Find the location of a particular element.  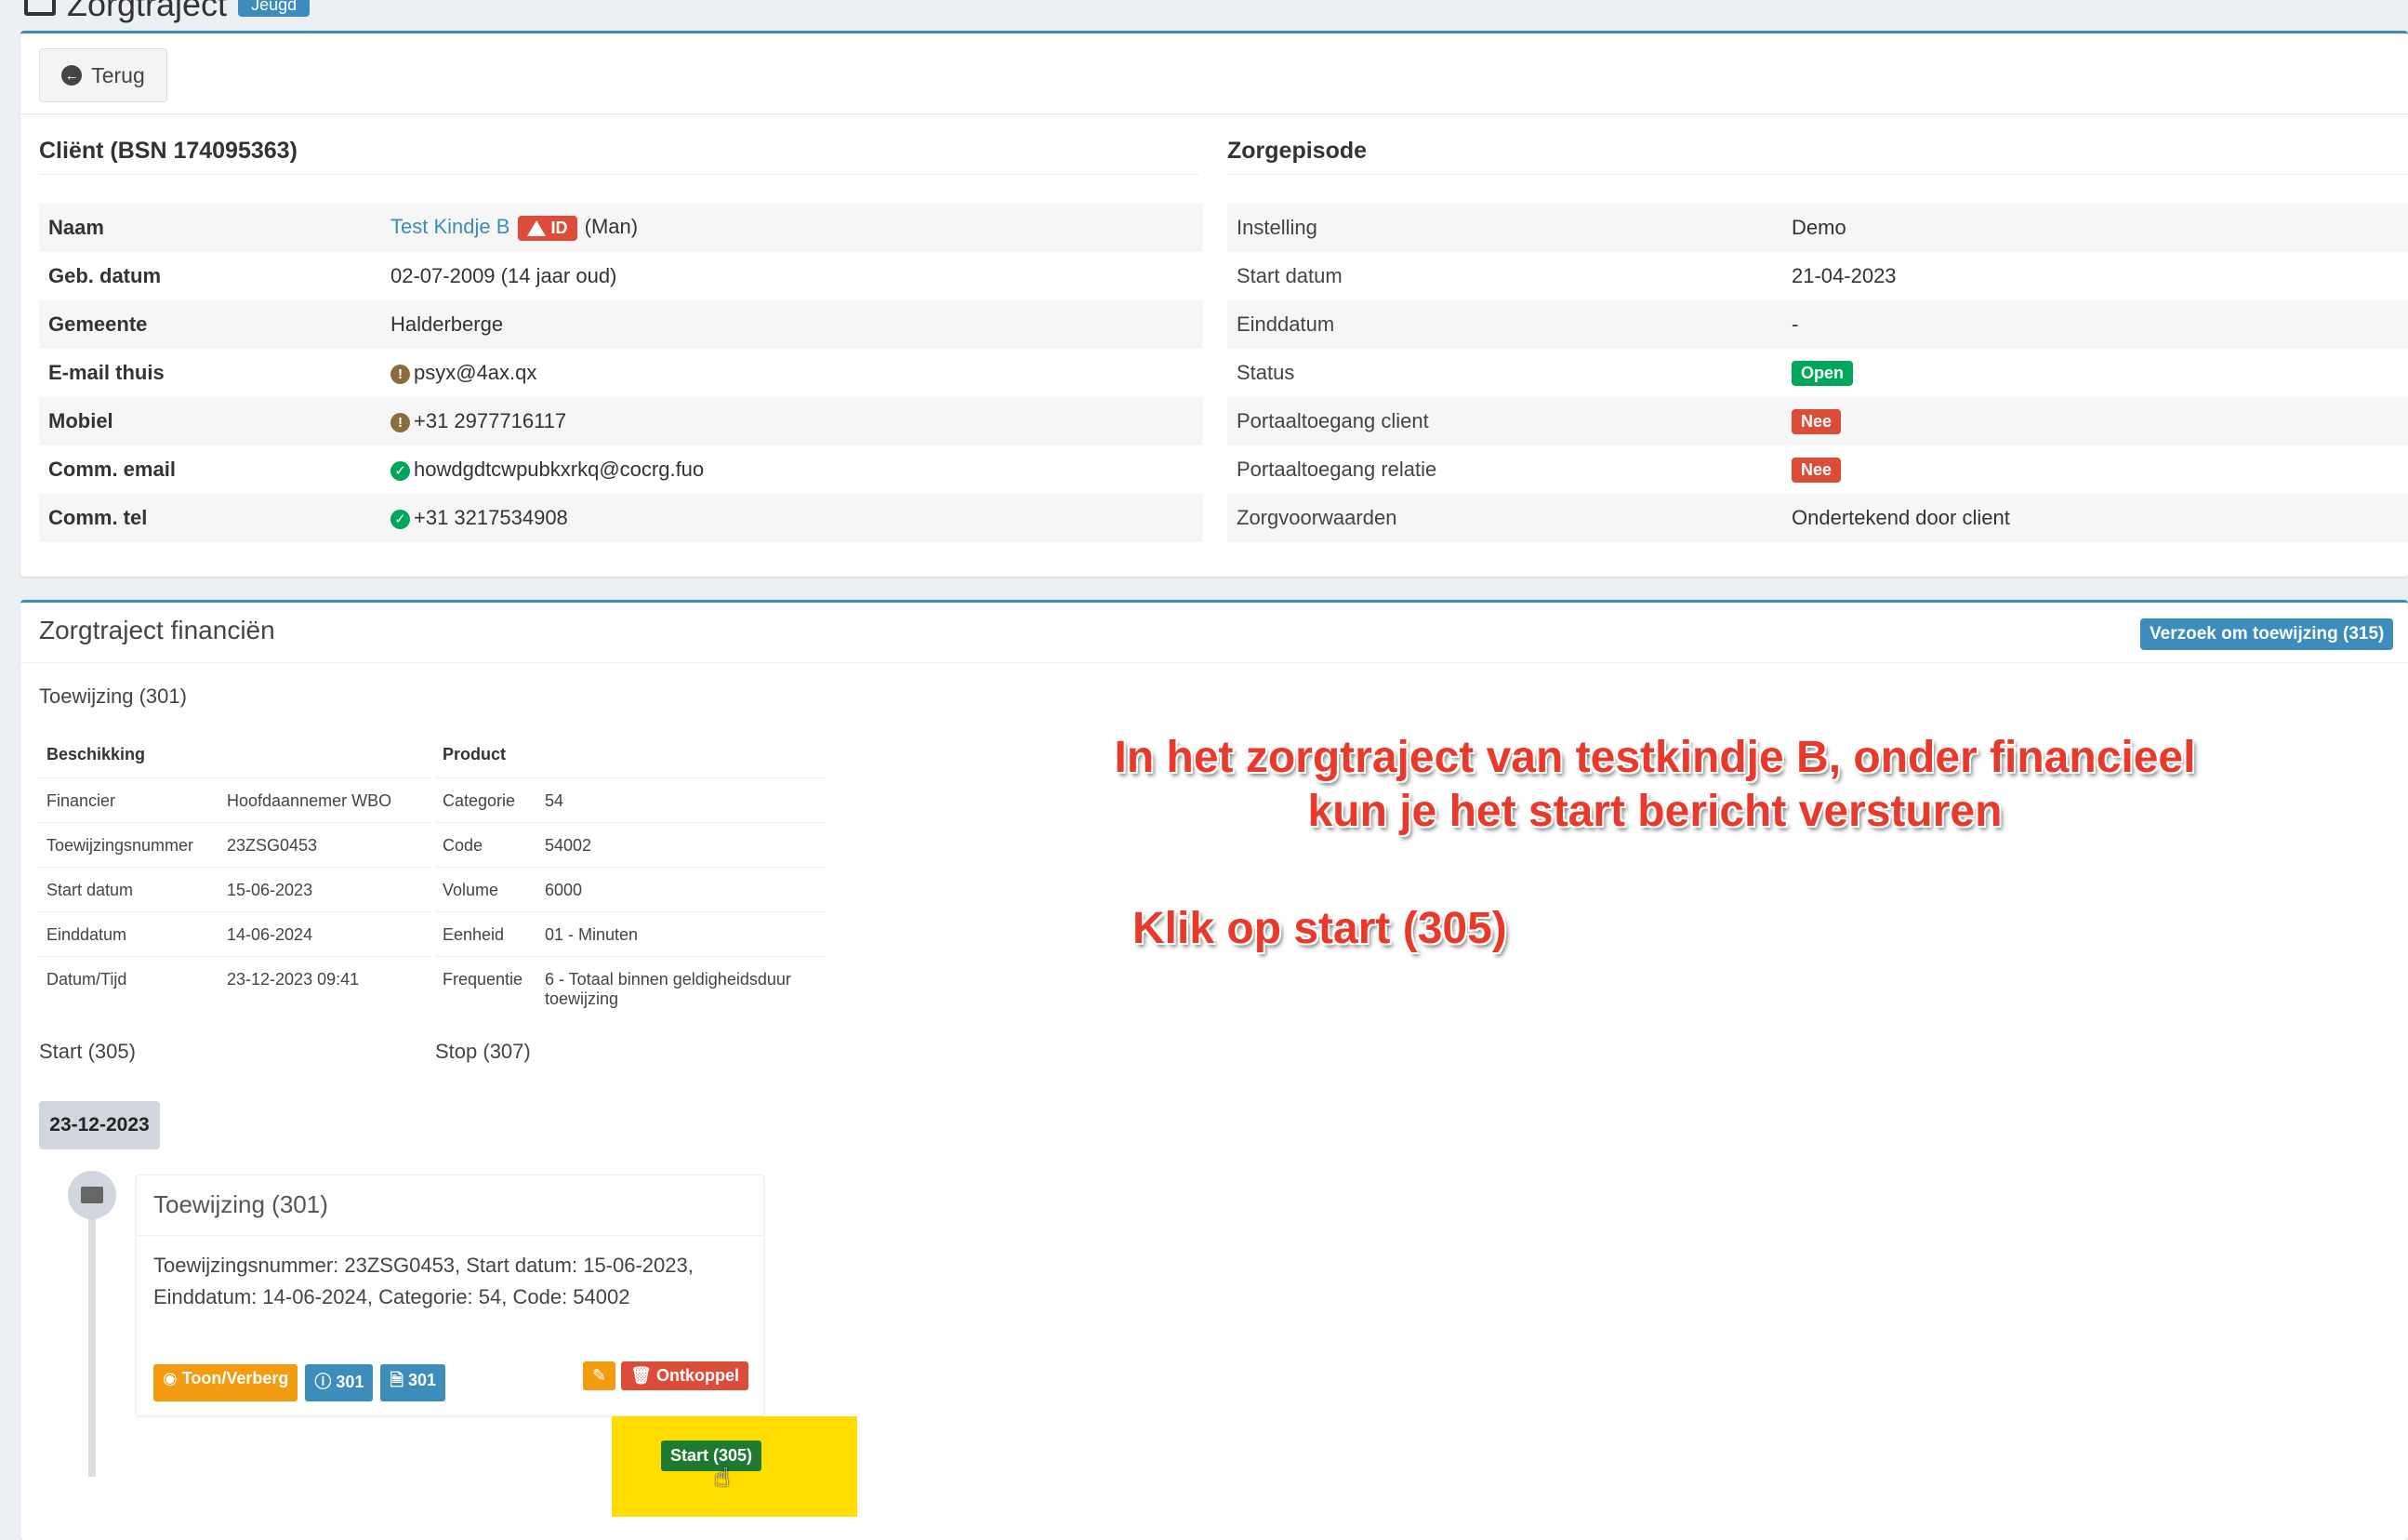

table-row: Comm. tel ✓ +31 3217534908 is located at coordinates (621, 518).